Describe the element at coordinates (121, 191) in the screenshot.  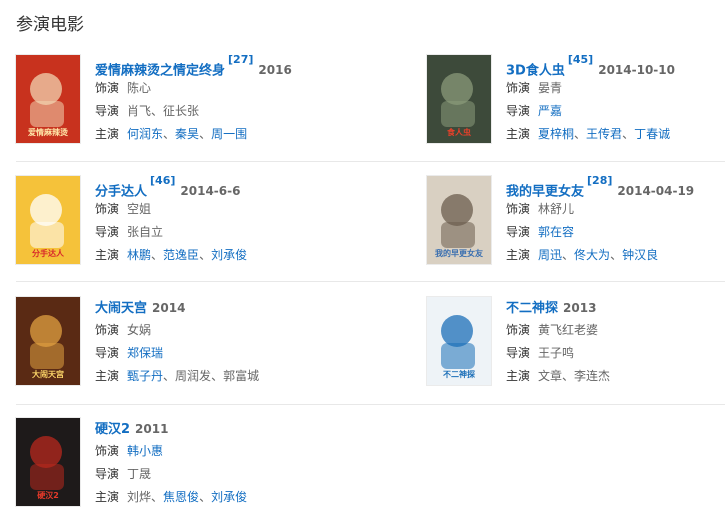
I see `film-title-link: 分手达人` at that location.